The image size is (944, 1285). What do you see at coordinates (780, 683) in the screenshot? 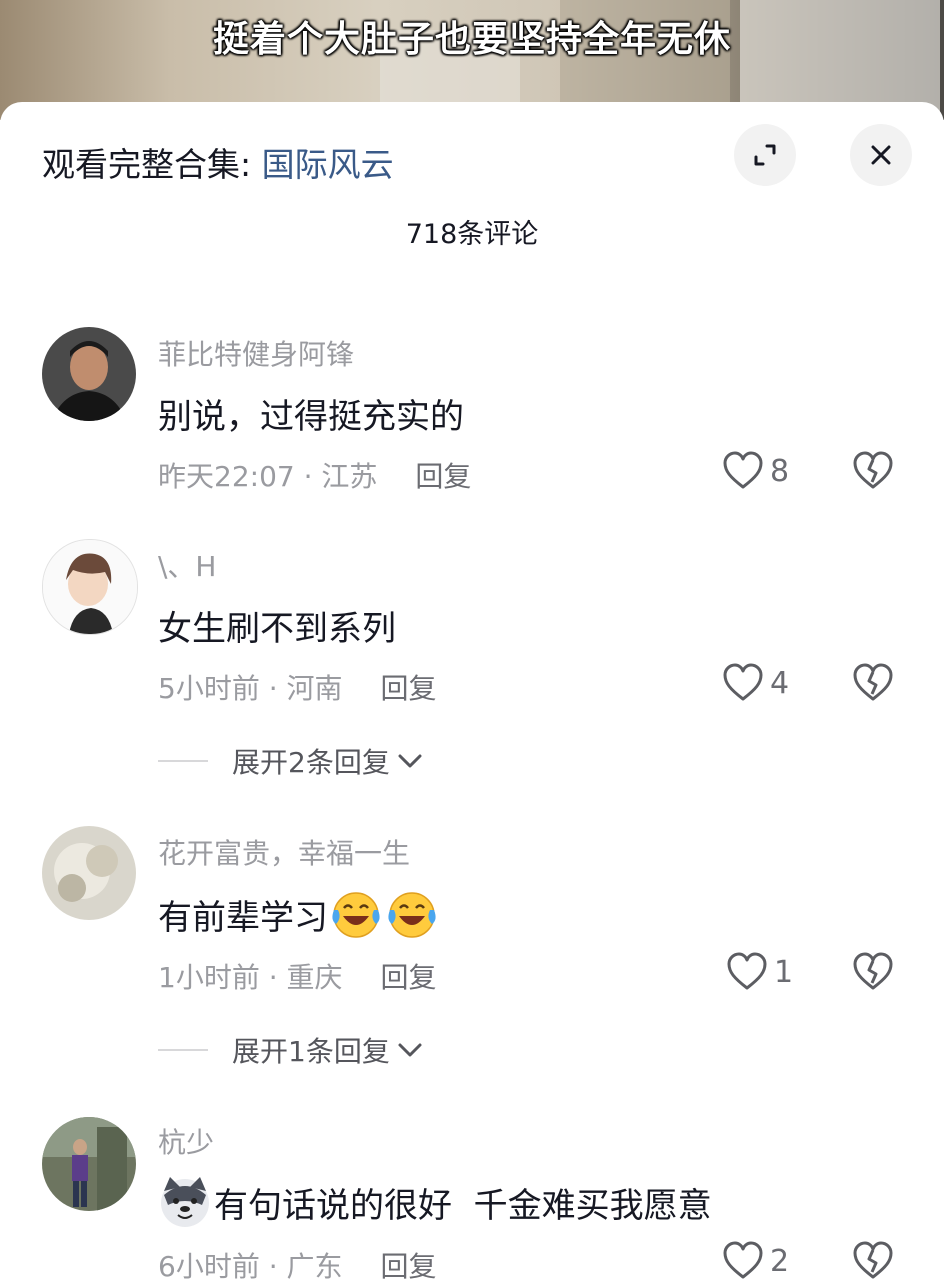
I see `like-count: 4` at bounding box center [780, 683].